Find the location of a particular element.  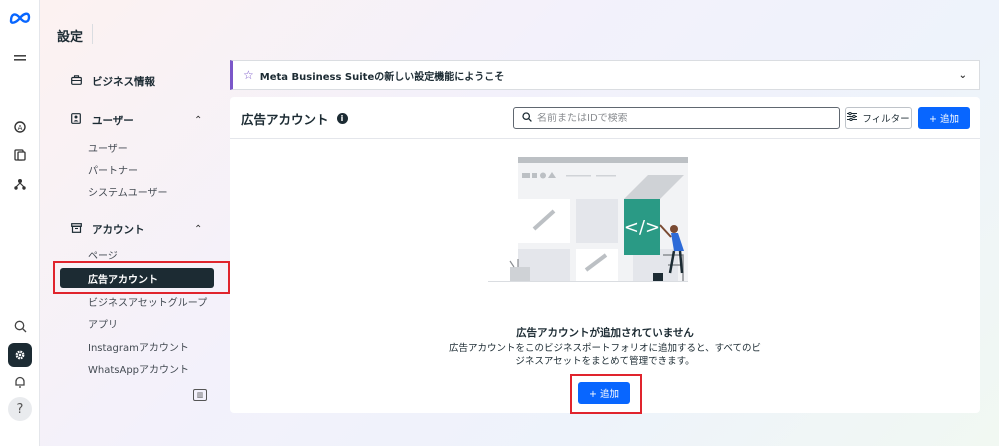

empty-state-illustration: </> is located at coordinates (589, 225).